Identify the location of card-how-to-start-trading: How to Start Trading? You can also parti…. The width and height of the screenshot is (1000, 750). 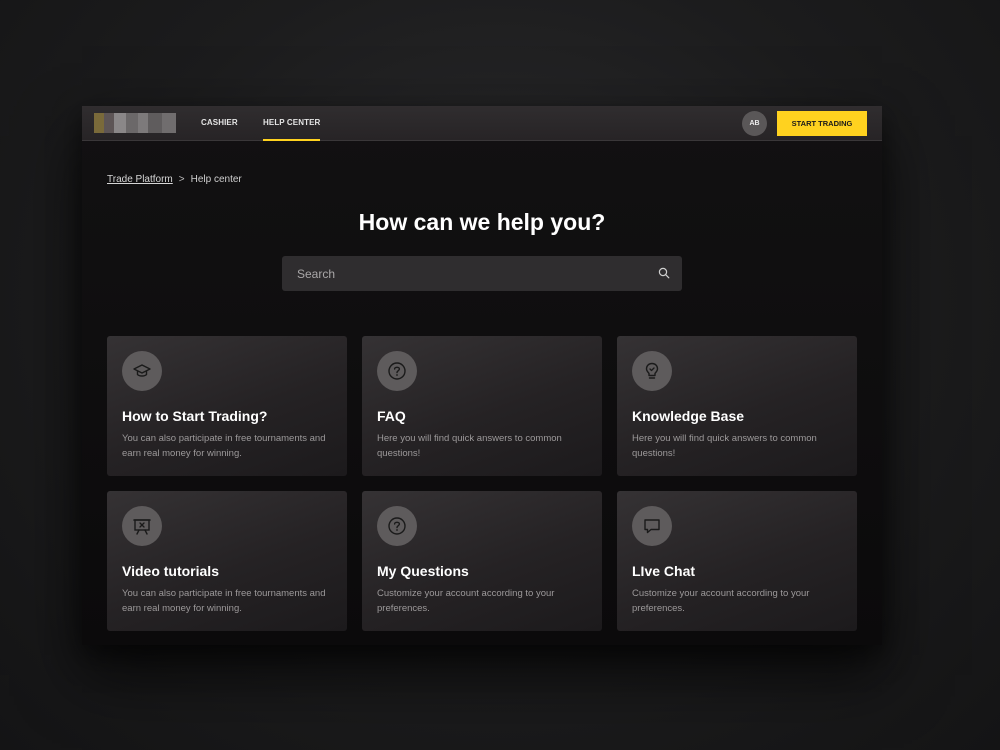
(227, 406).